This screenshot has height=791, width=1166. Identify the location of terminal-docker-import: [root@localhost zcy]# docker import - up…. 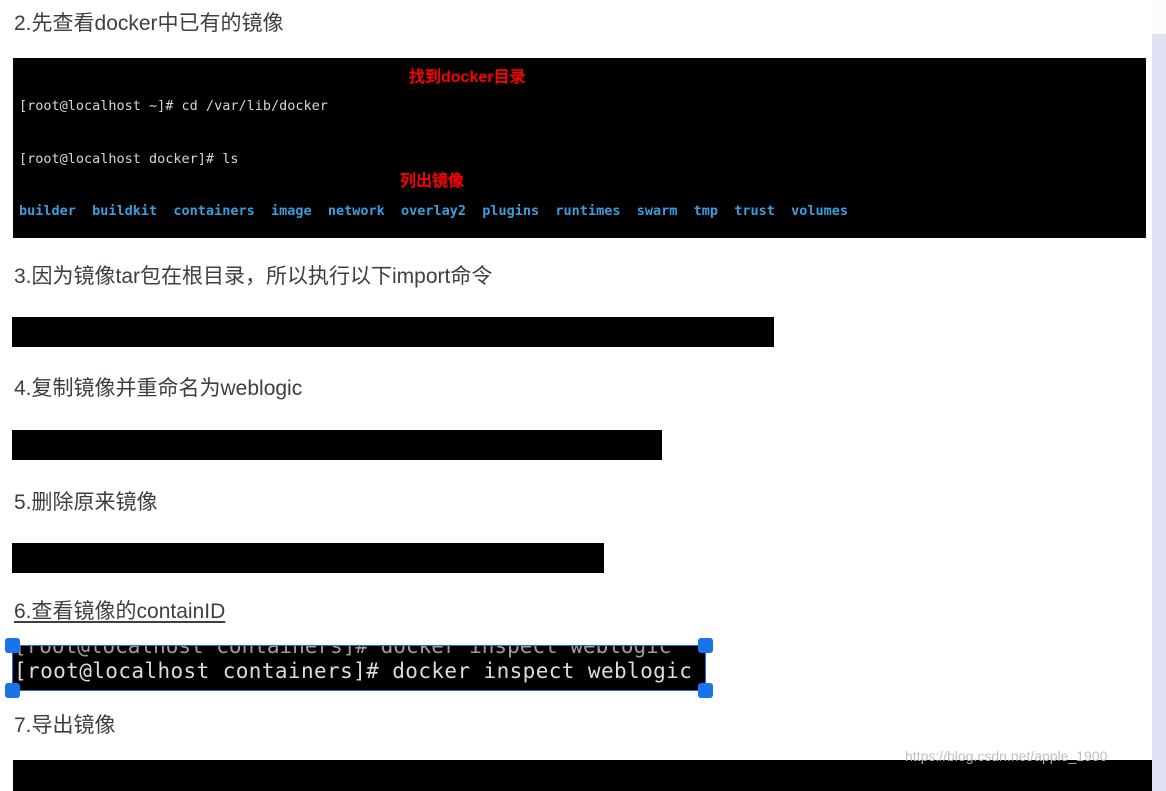
(393, 332).